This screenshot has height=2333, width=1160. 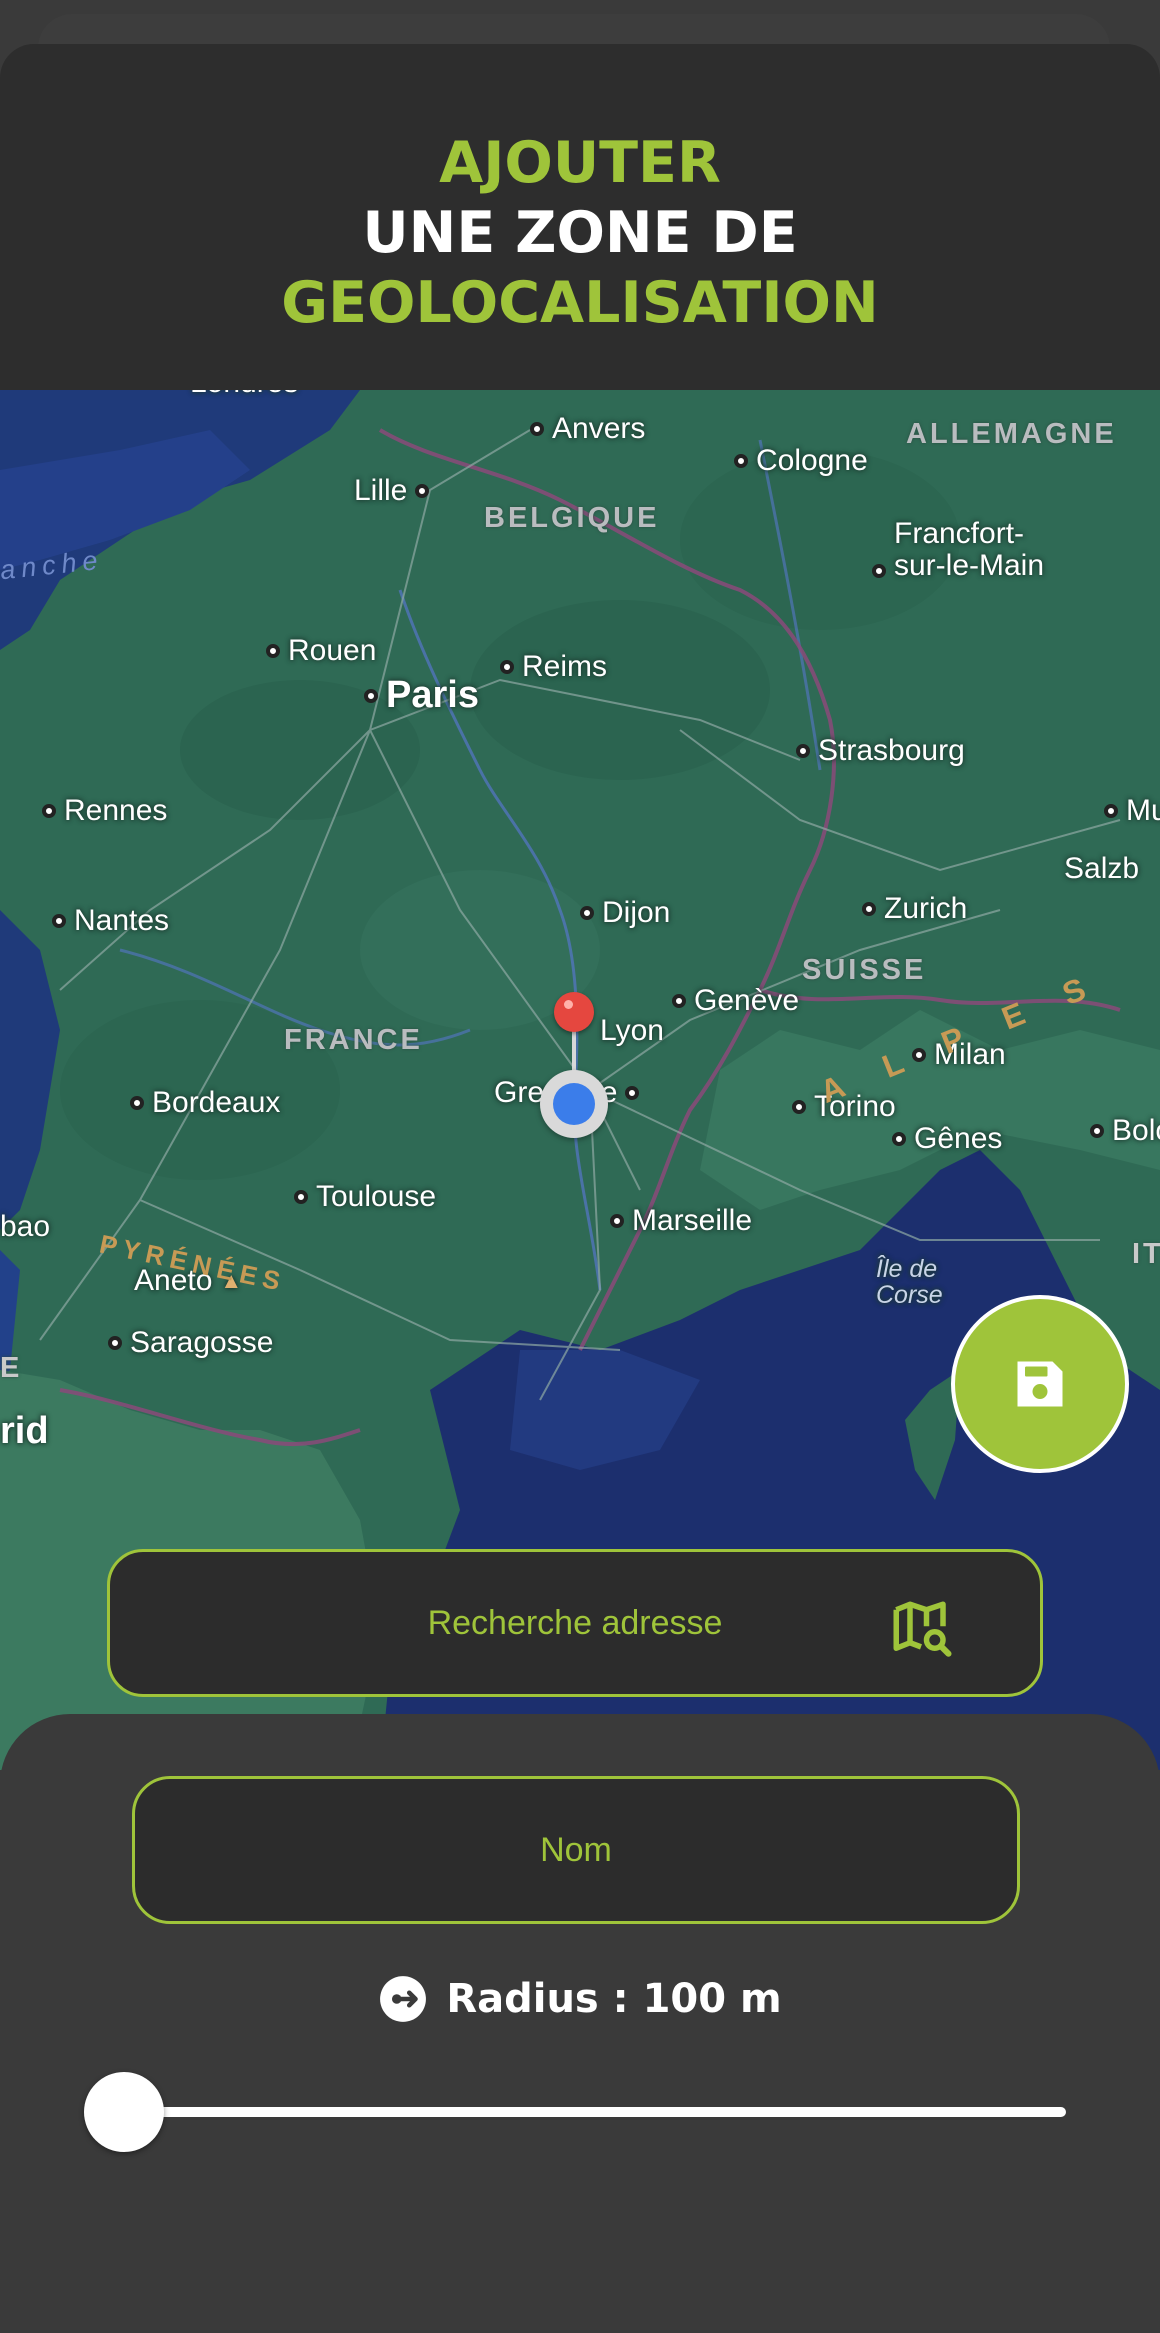 I want to click on city-label-geneve: Genève, so click(x=735, y=1001).